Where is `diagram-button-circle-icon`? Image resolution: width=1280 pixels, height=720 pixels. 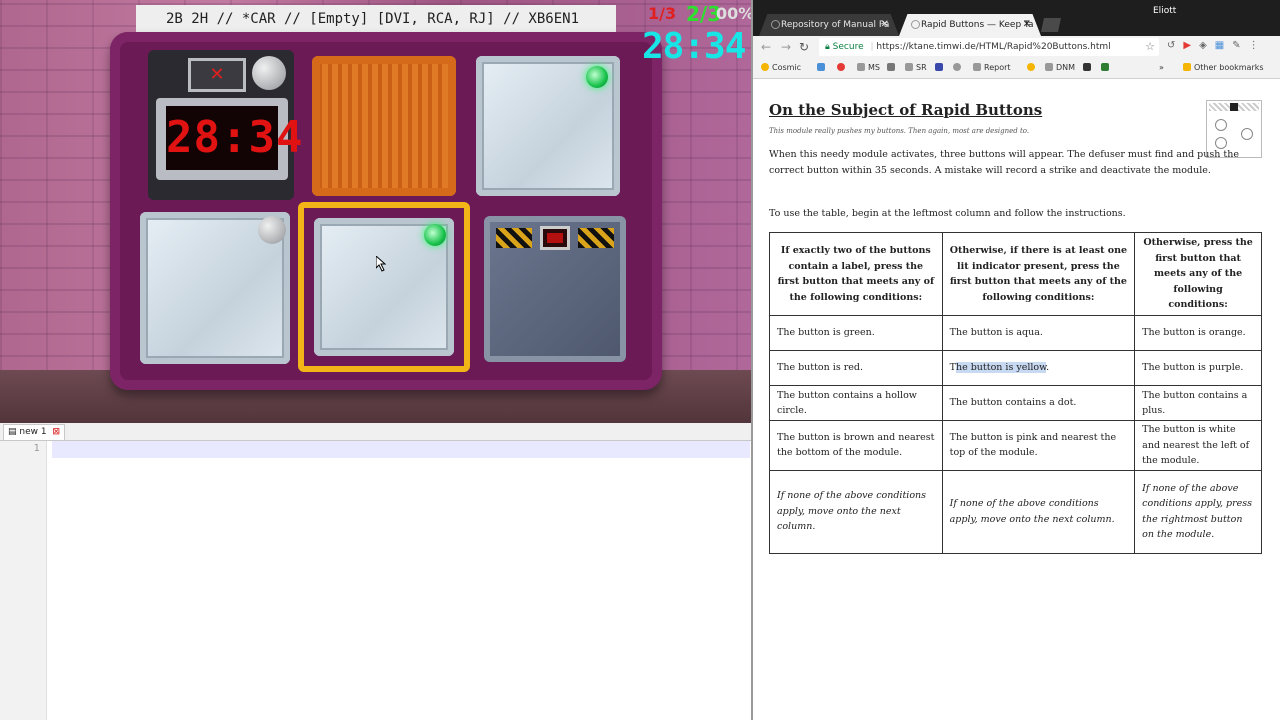
diagram-button-circle-icon is located at coordinates (1221, 125).